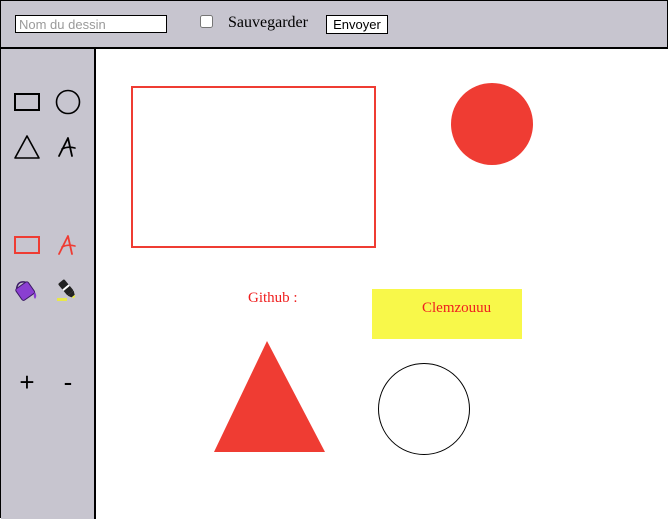 This screenshot has height=519, width=668. I want to click on drawn-filled-circle, so click(492, 124).